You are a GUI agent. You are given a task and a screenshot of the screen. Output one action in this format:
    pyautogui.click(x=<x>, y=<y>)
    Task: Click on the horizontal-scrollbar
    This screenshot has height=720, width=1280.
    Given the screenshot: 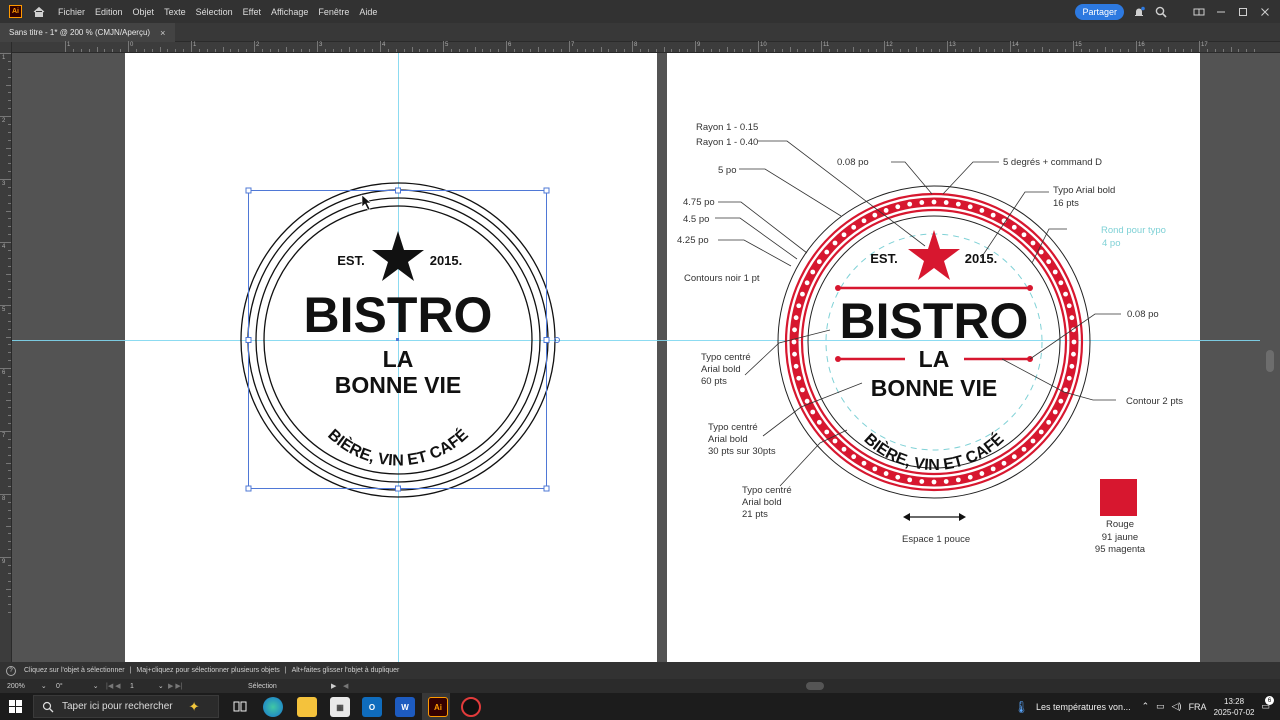 What is the action you would take?
    pyautogui.click(x=815, y=686)
    